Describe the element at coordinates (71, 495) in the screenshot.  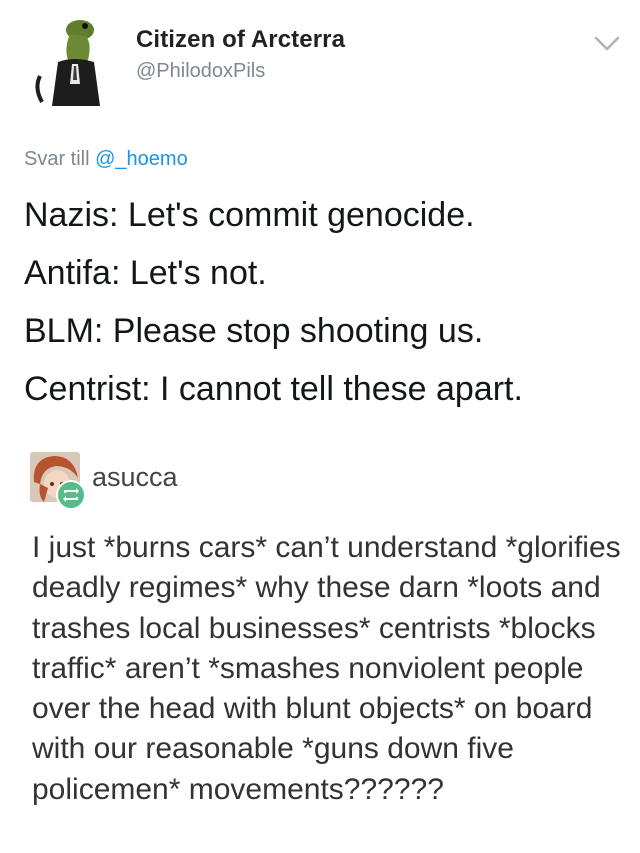
I see `reblog-icon` at that location.